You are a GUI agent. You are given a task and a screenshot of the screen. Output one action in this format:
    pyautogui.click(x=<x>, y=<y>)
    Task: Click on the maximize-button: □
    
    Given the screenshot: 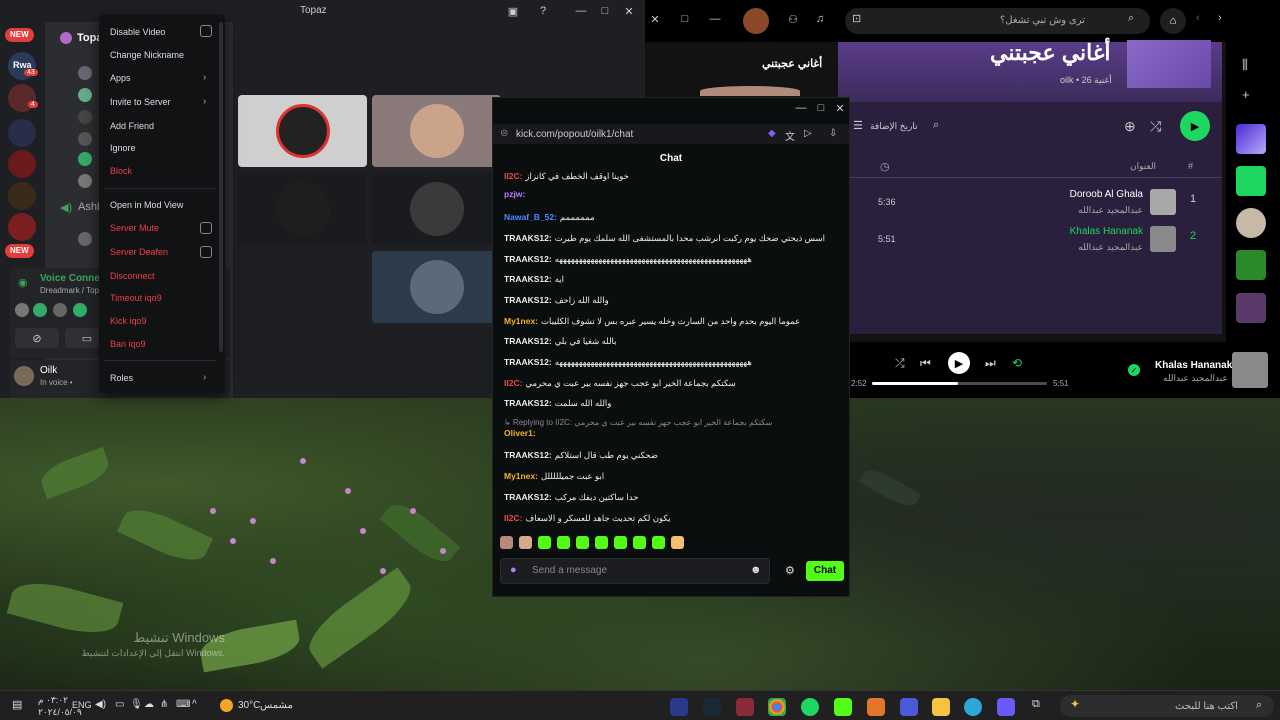 What is the action you would take?
    pyautogui.click(x=605, y=11)
    